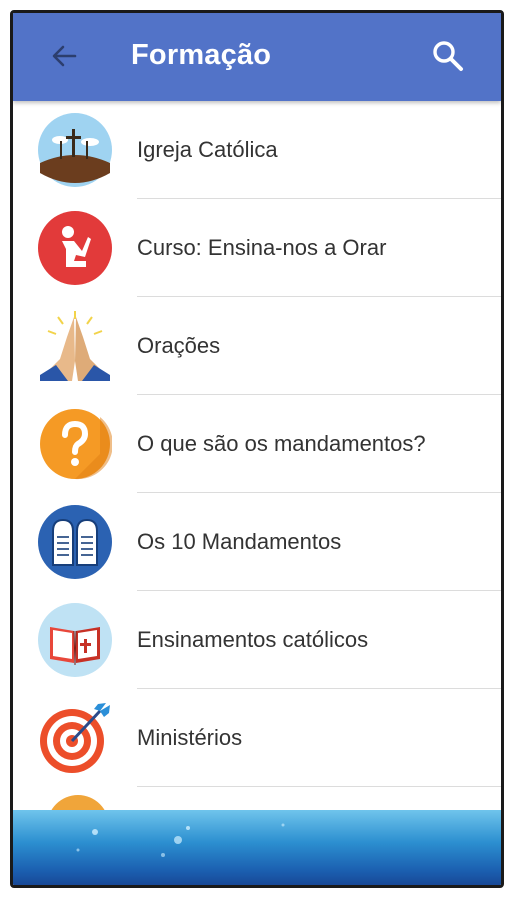  What do you see at coordinates (180, 840) in the screenshot?
I see `water-bubbles-icon` at bounding box center [180, 840].